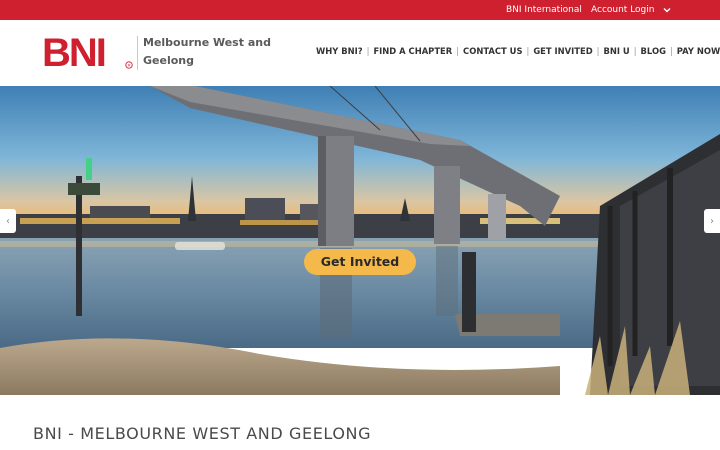 This screenshot has width=720, height=450. I want to click on slider-indicators, so click(359, 358).